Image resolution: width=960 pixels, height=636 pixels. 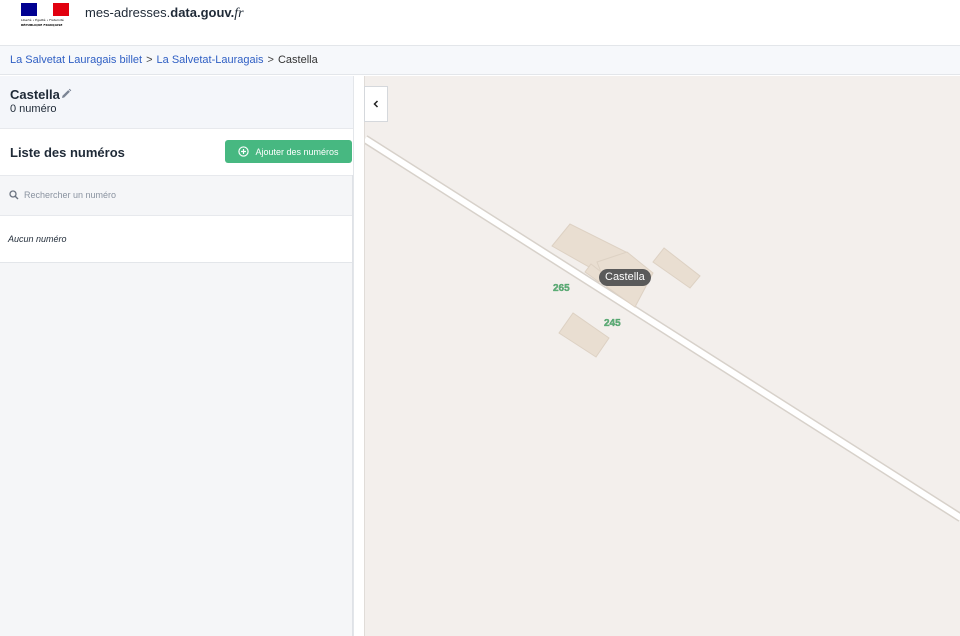 I want to click on road-number-label: 245, so click(x=612, y=323).